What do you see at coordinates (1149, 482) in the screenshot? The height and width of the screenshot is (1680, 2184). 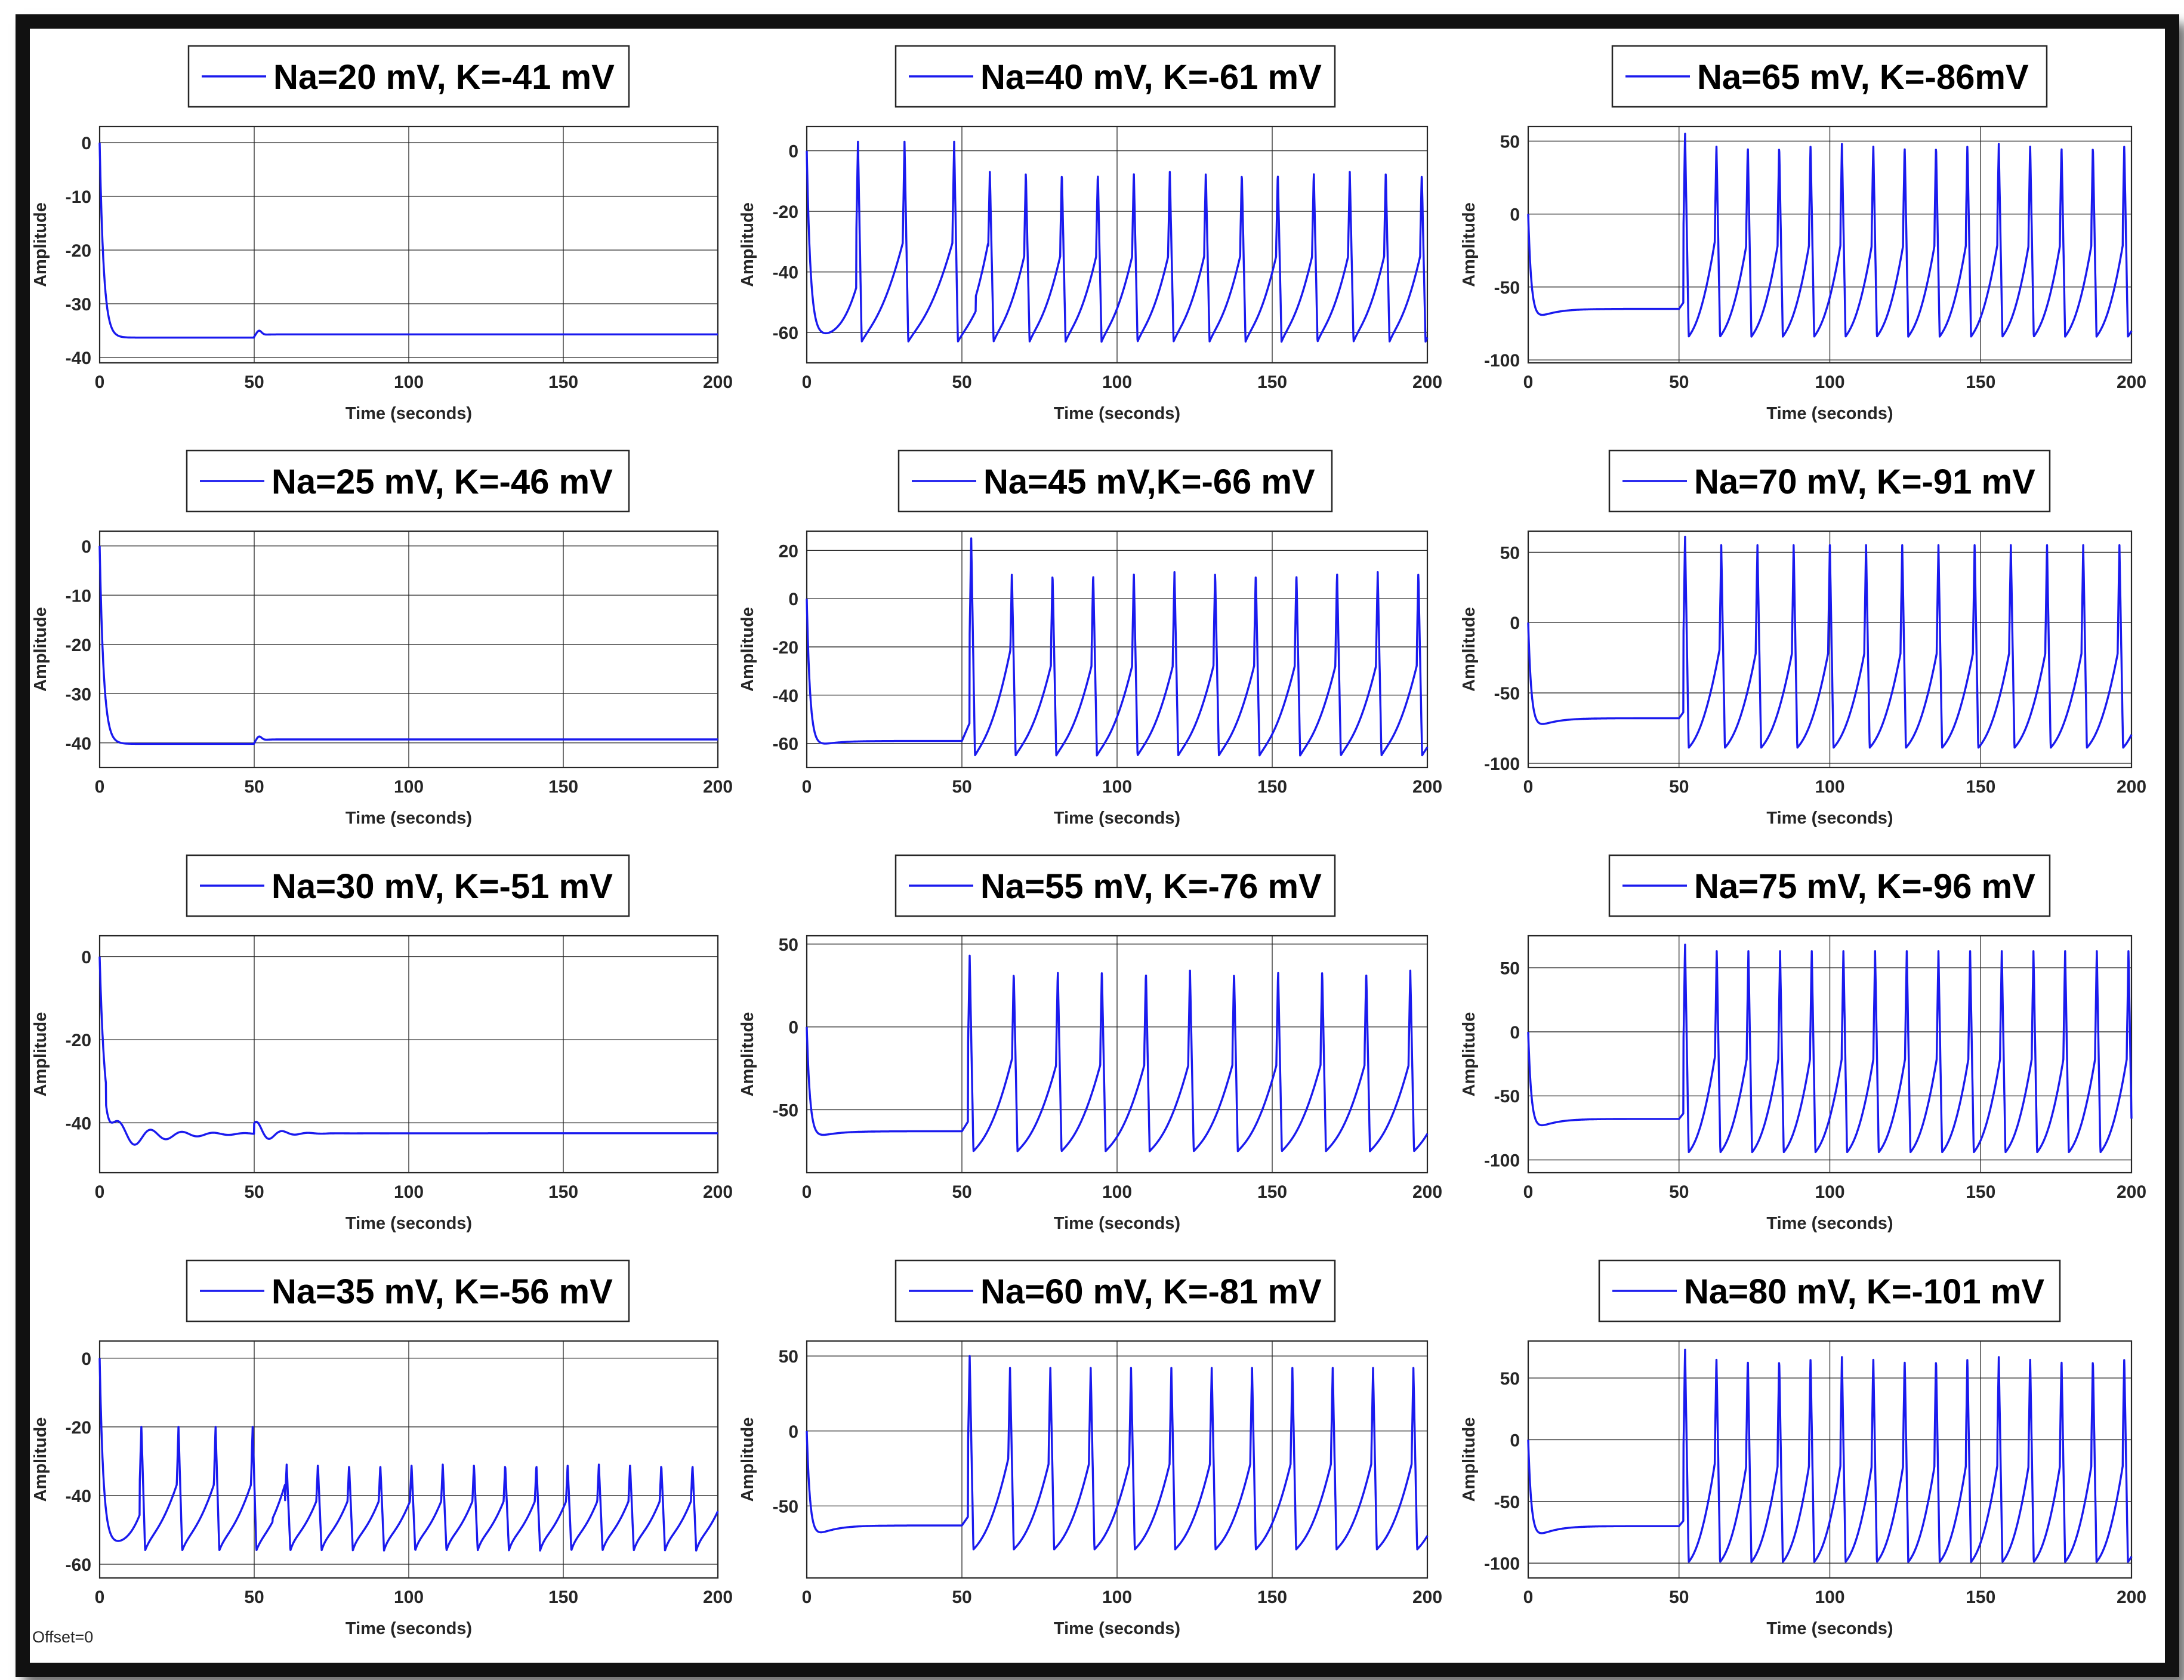 I see `legend-entry: Na=45 mV,K=-66 mV` at bounding box center [1149, 482].